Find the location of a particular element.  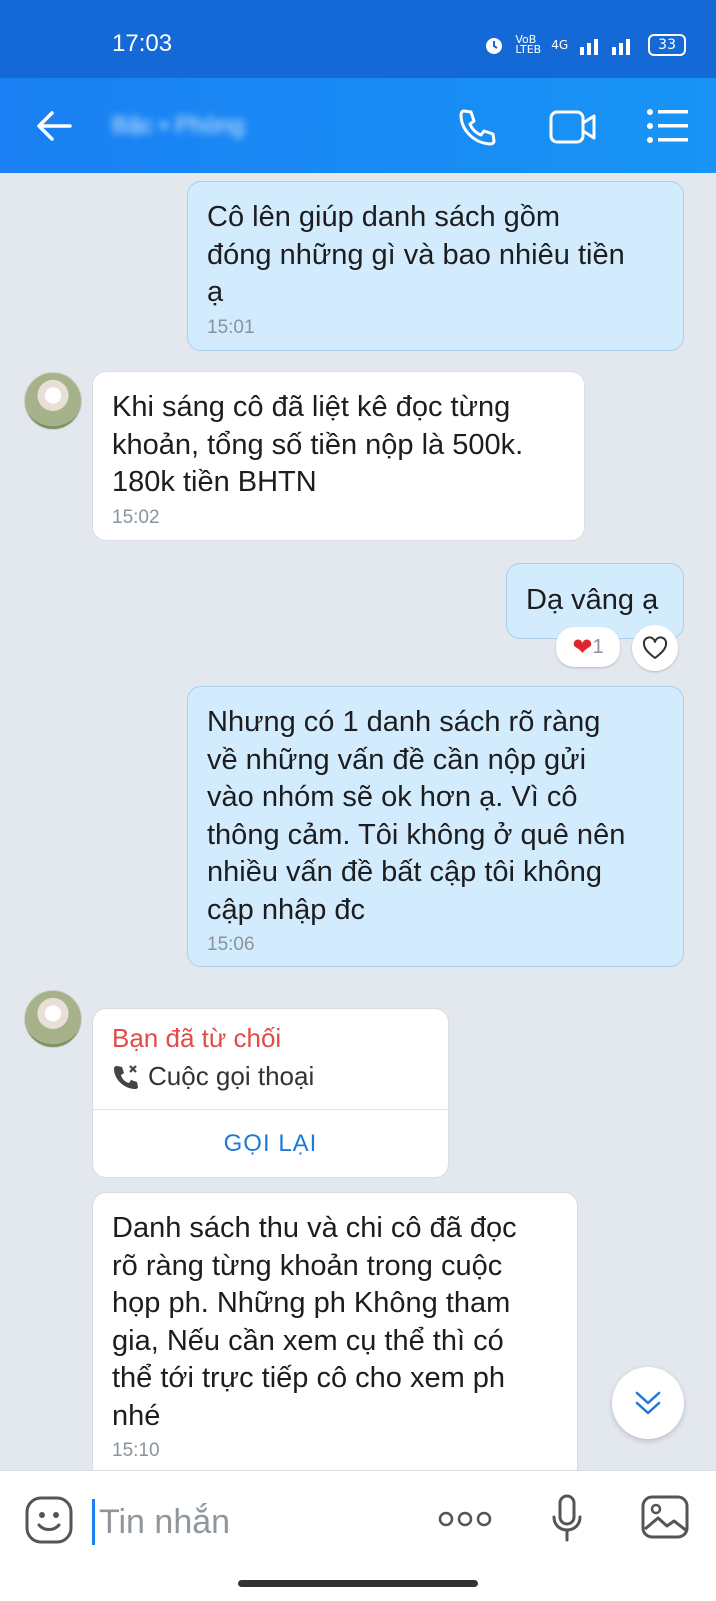

react-button is located at coordinates (655, 648).